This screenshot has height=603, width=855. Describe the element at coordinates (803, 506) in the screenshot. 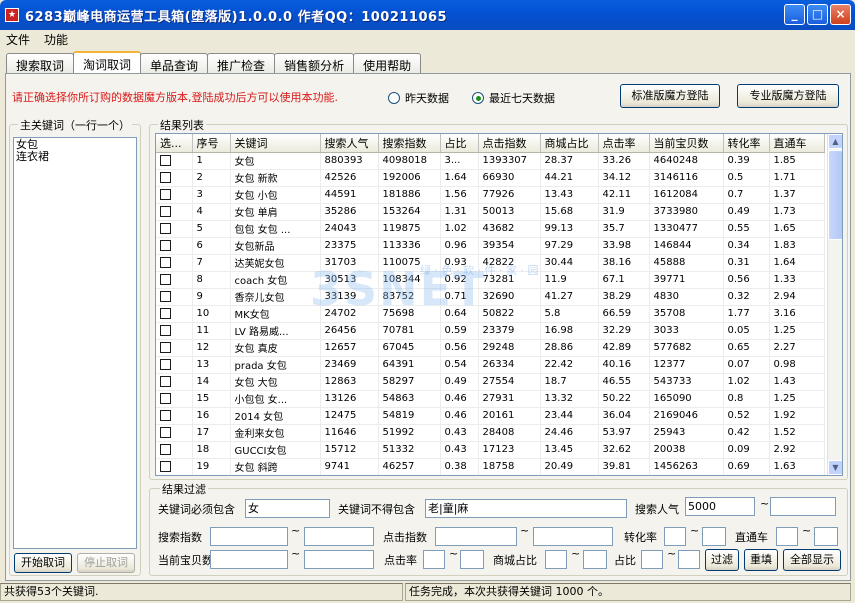

I see `search-pop-max-input` at that location.